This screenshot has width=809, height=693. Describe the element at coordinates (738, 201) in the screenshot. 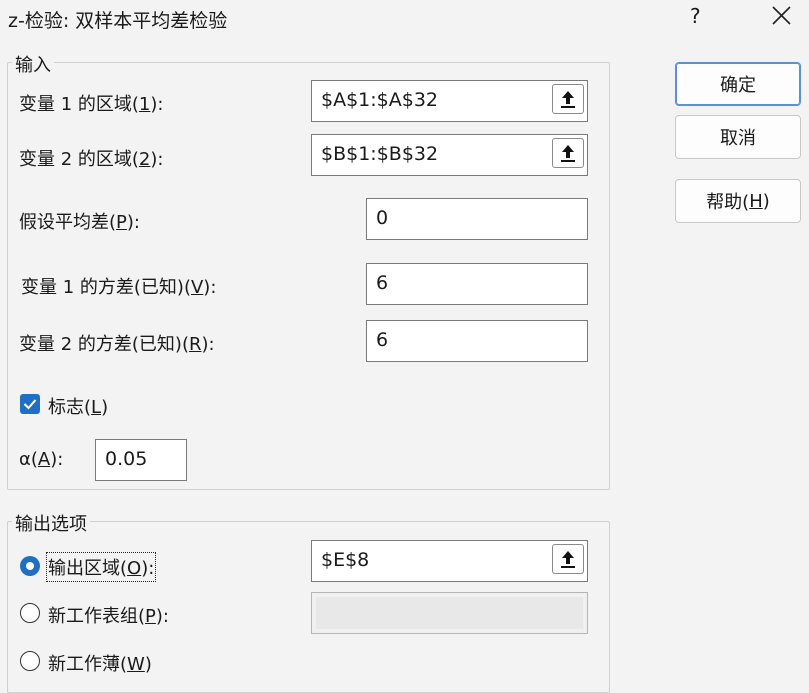

I see `help-button: 帮助(H)` at that location.